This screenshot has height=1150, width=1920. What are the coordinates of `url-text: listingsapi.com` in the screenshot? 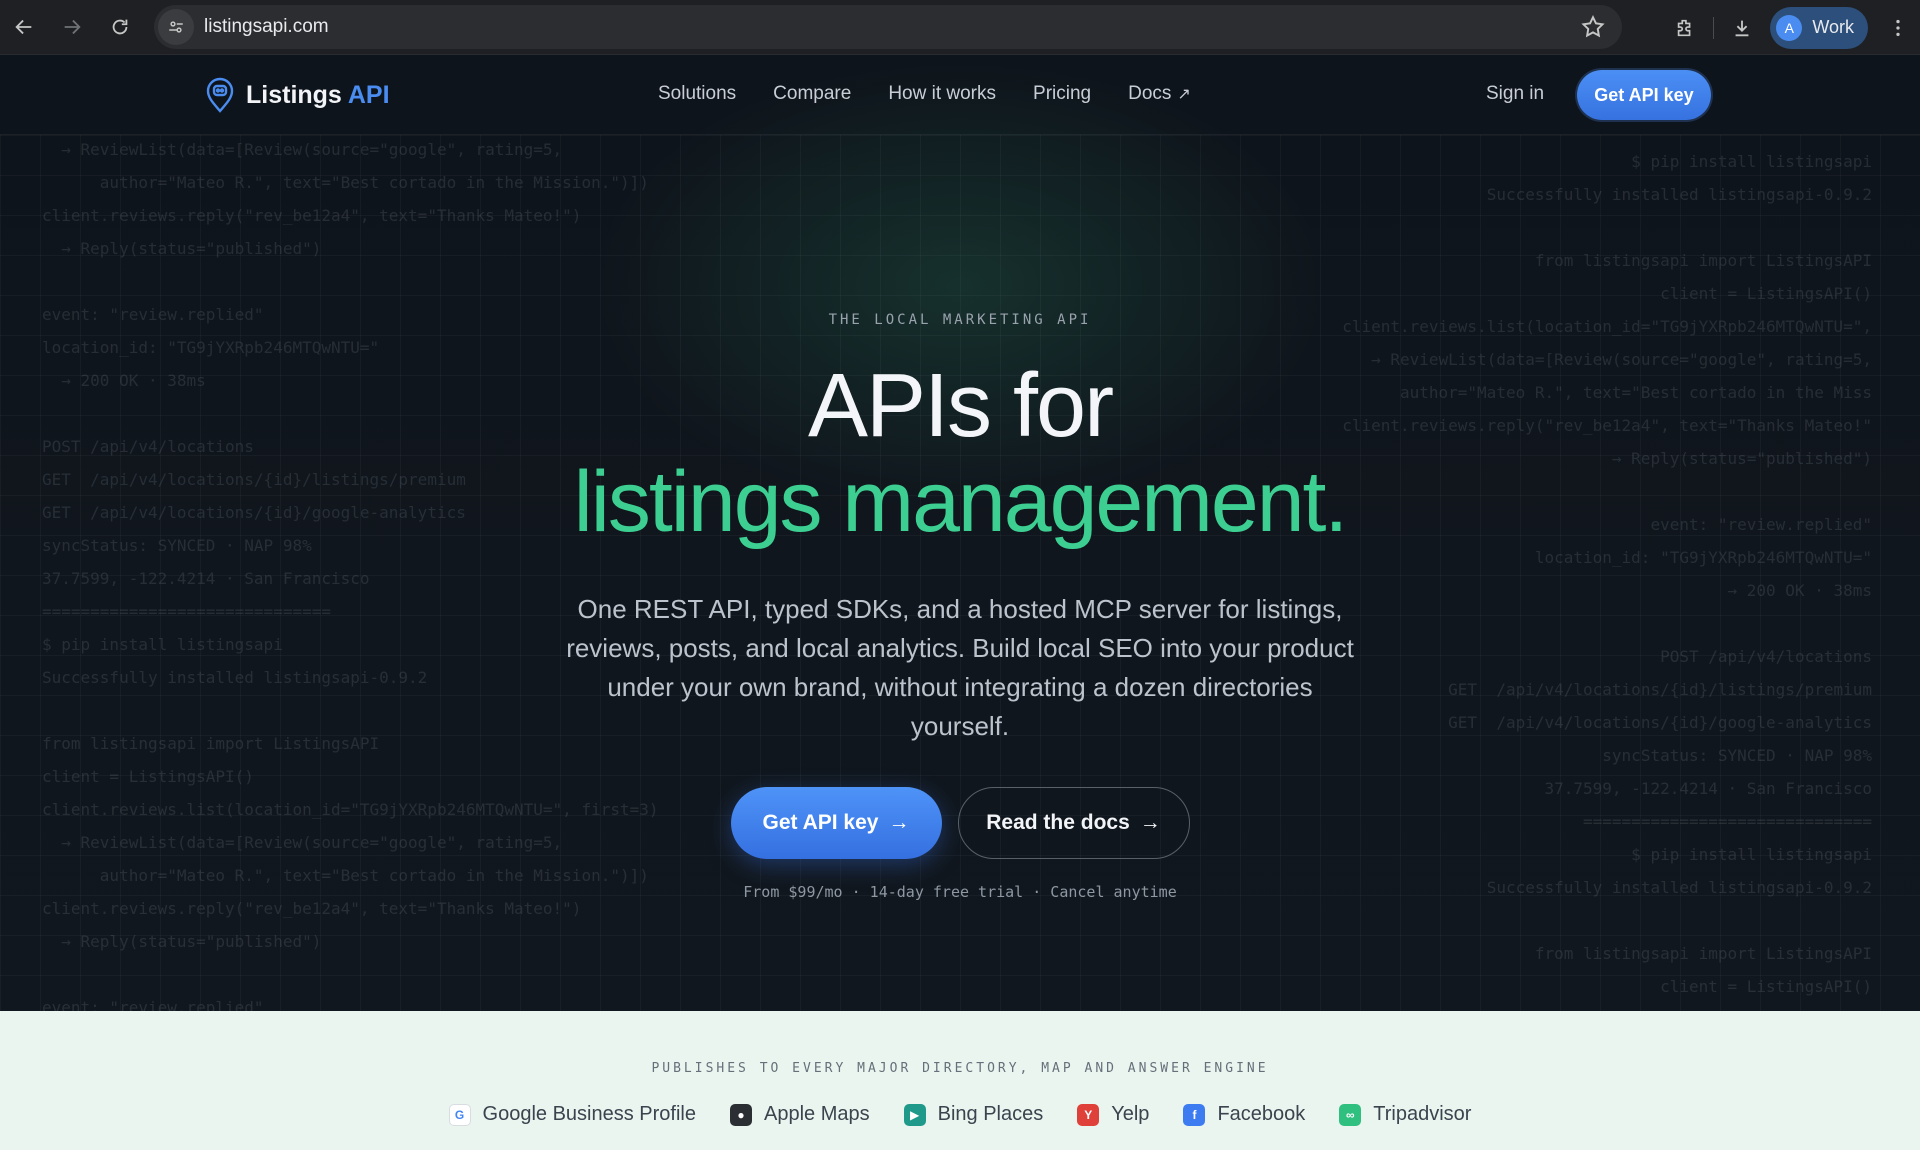 It's located at (266, 27).